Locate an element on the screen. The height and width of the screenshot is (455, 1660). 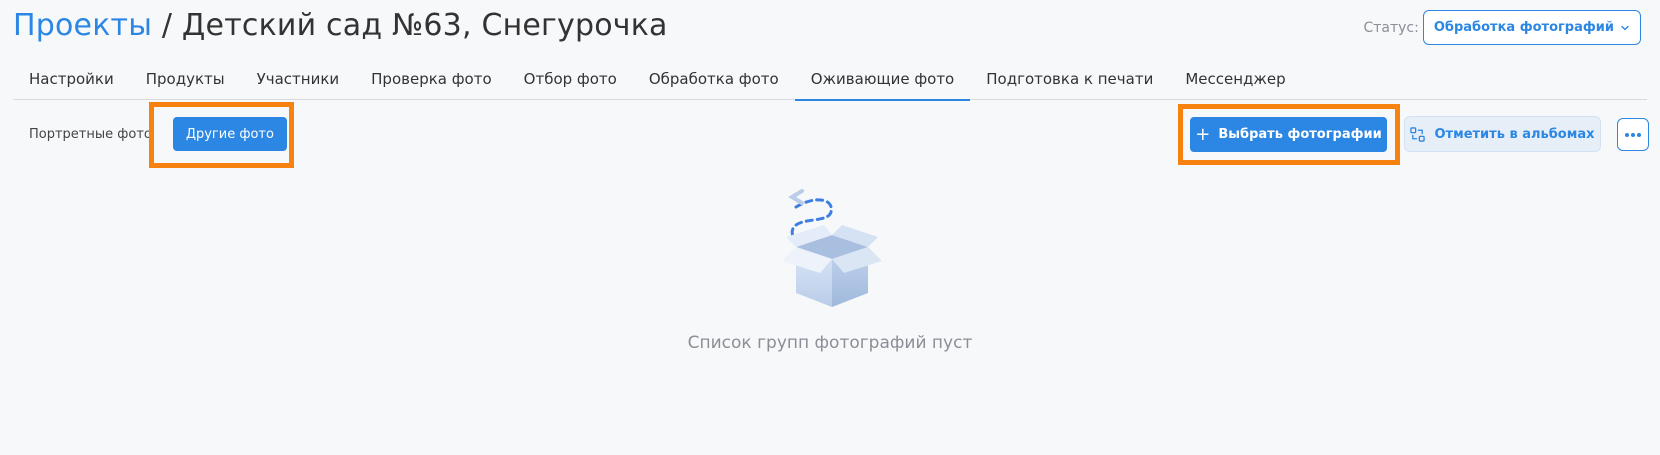
photo-type-switch: Портретные фото Другие фото is located at coordinates (158, 134).